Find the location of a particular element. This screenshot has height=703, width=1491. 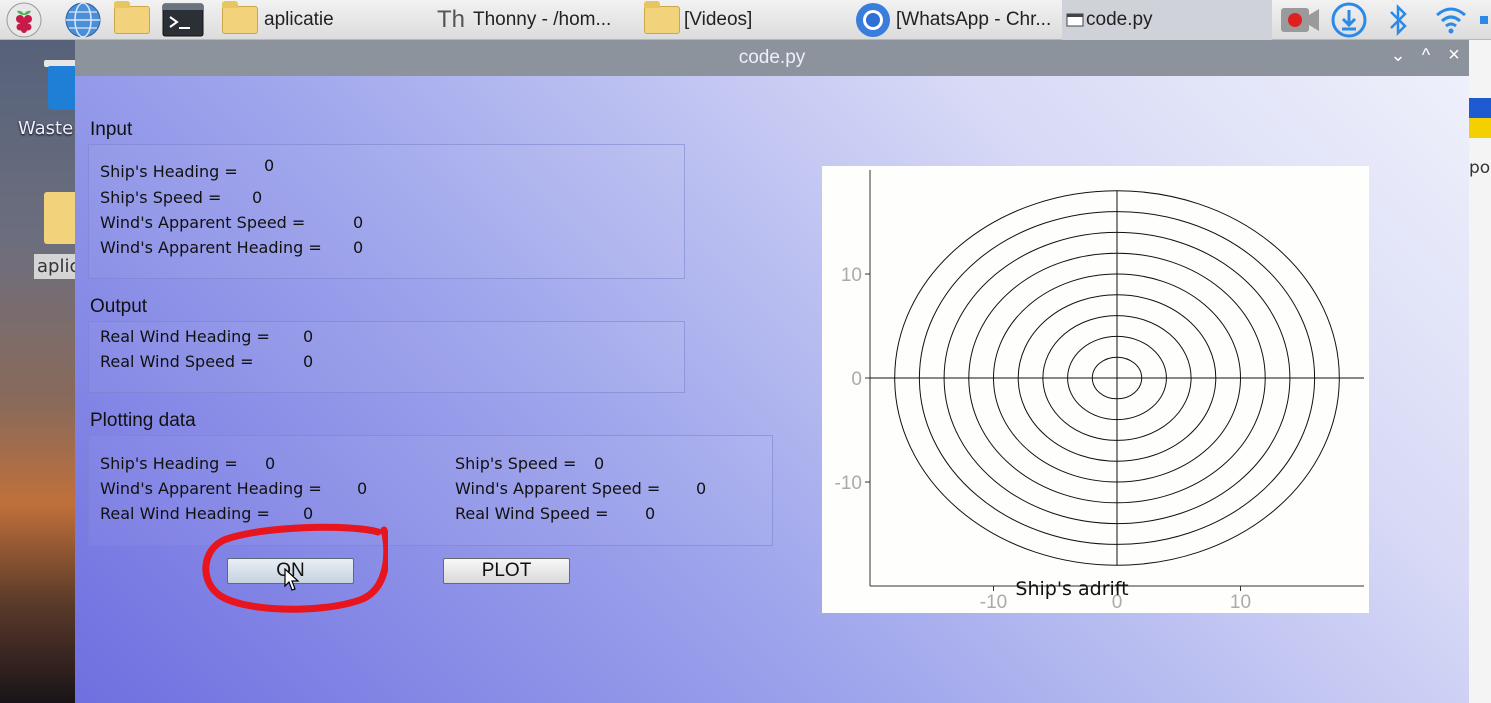

wifi-icon is located at coordinates (1451, 20).